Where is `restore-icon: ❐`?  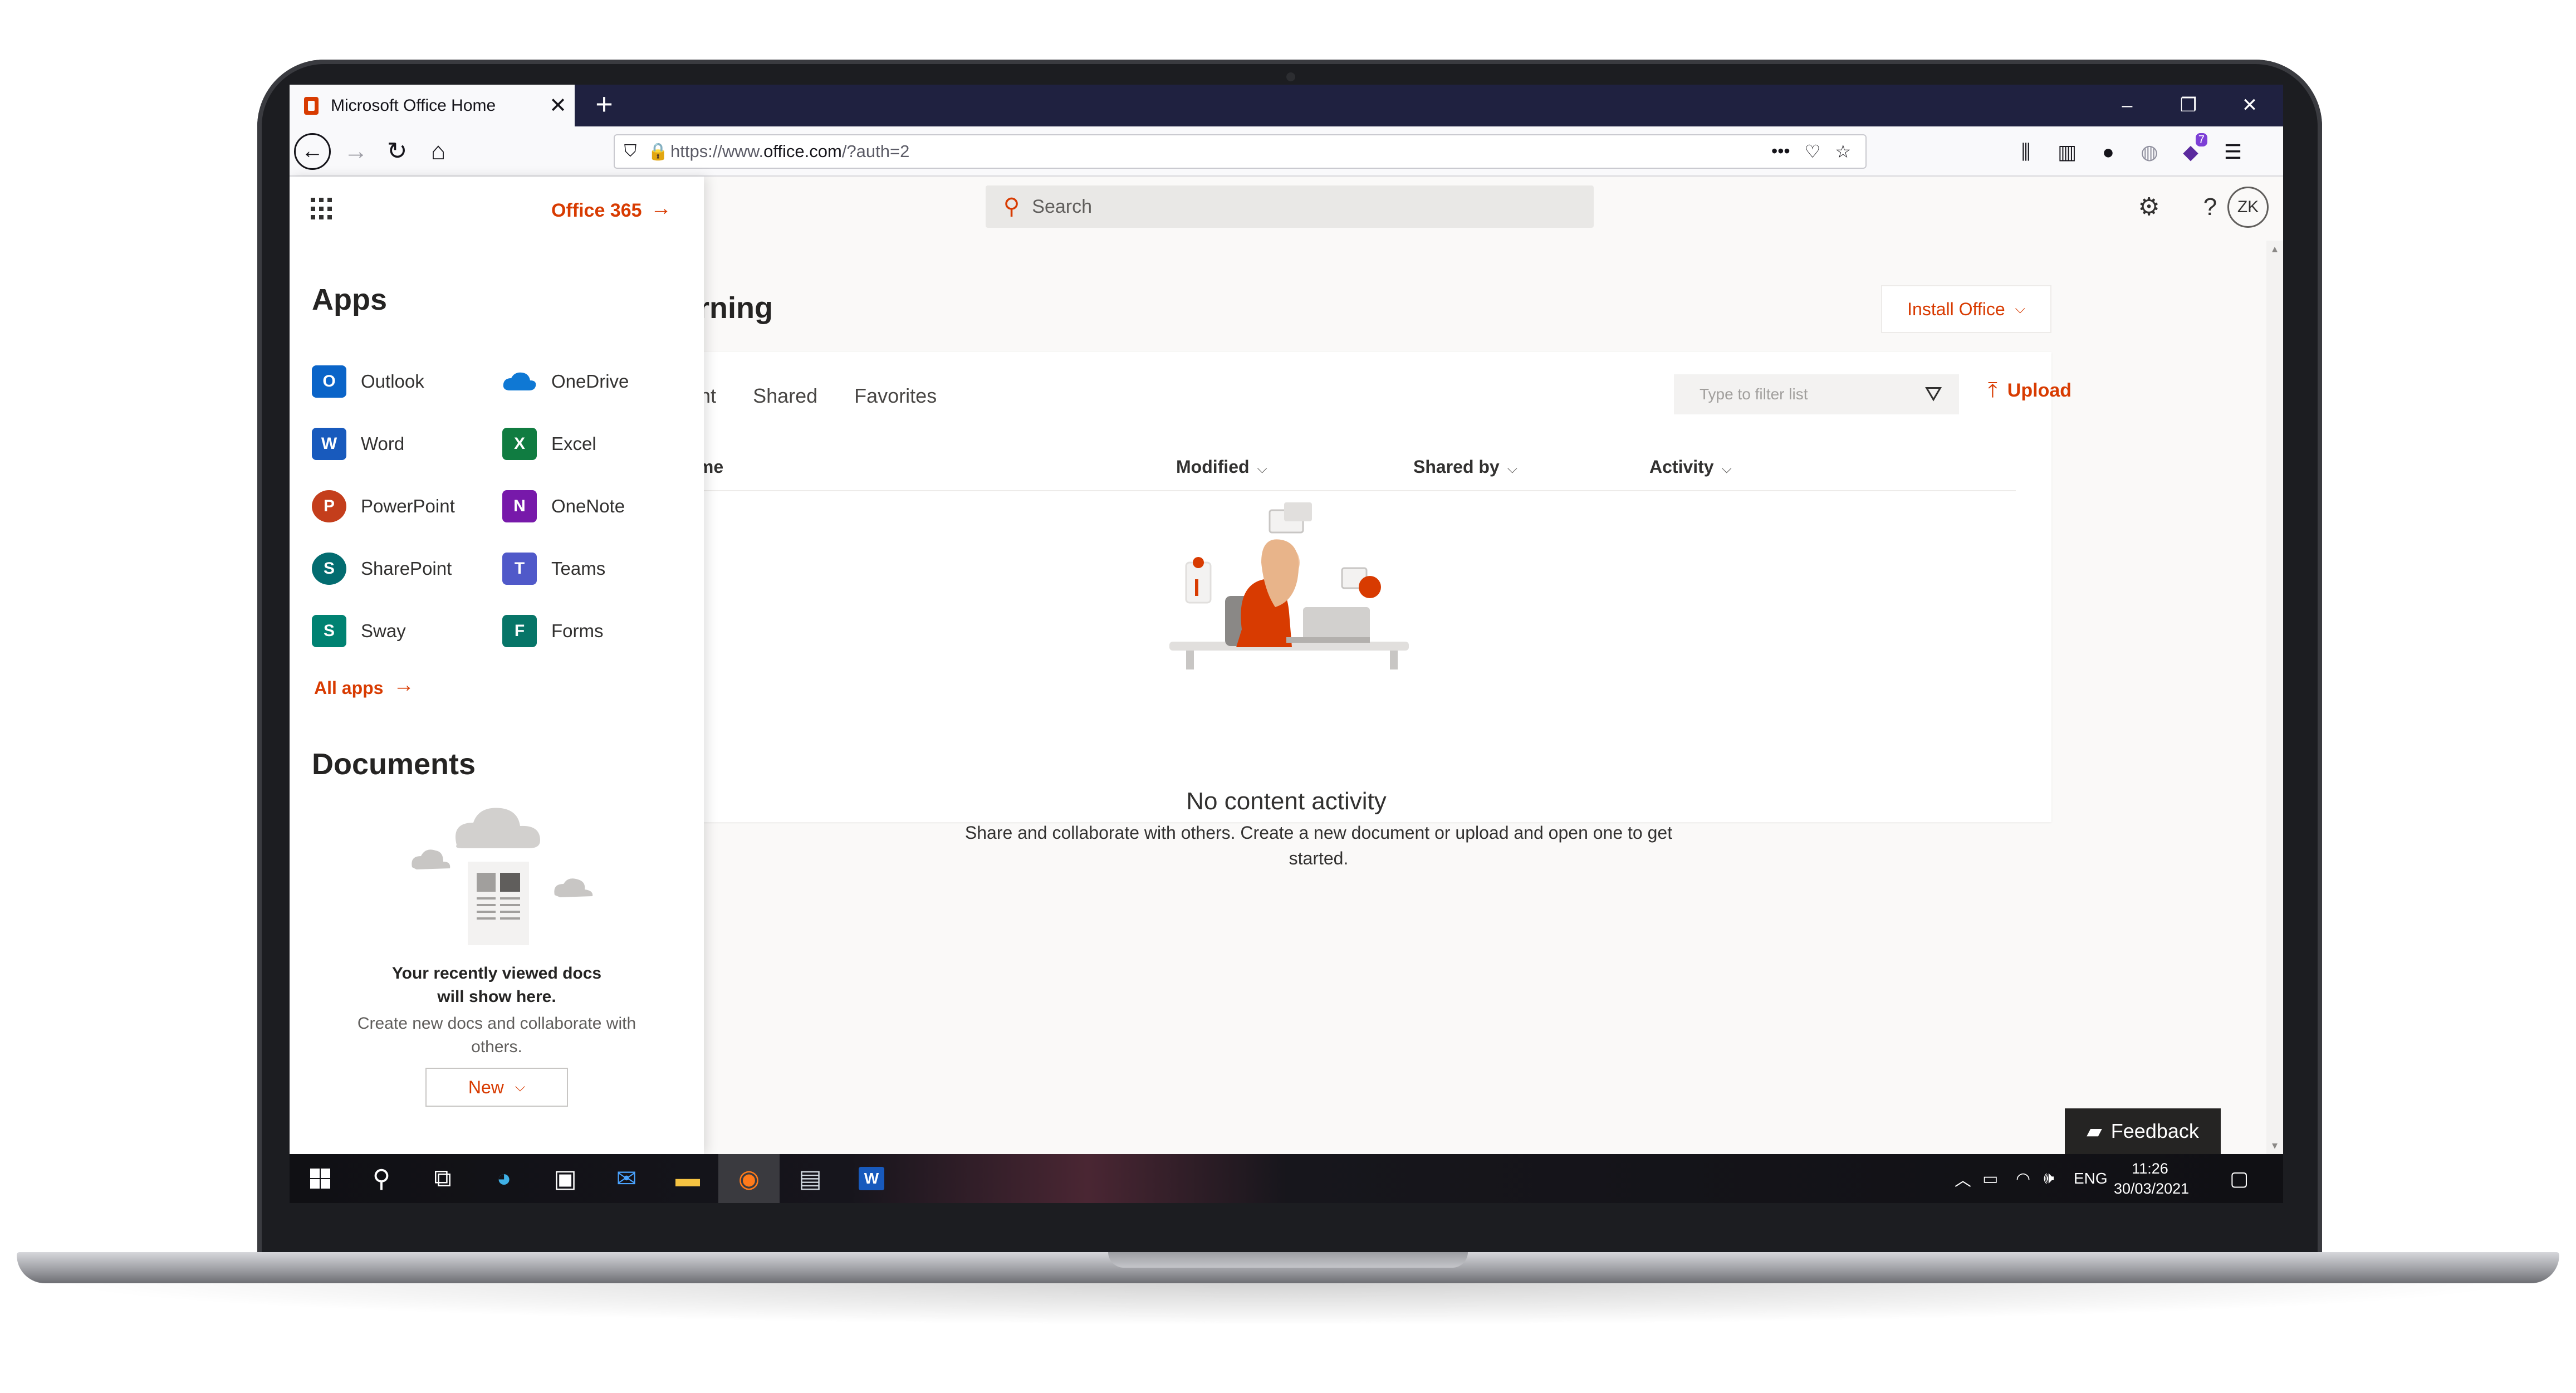 restore-icon: ❐ is located at coordinates (2188, 106).